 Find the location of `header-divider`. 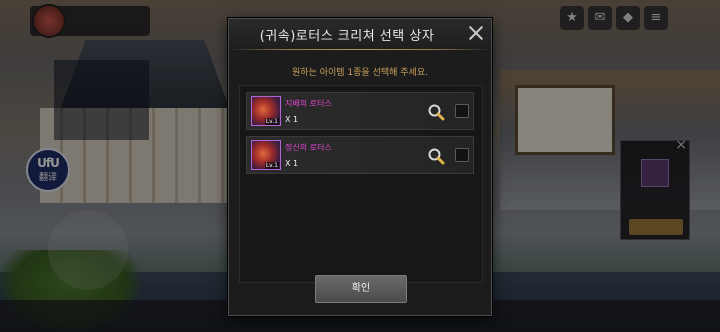

header-divider is located at coordinates (360, 49).